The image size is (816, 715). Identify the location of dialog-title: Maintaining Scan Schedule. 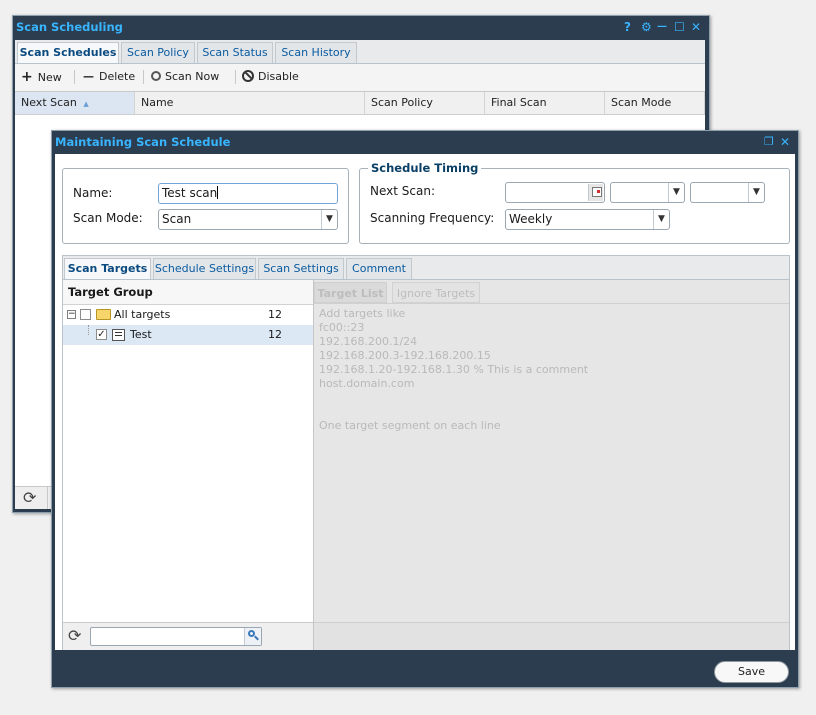
(143, 142).